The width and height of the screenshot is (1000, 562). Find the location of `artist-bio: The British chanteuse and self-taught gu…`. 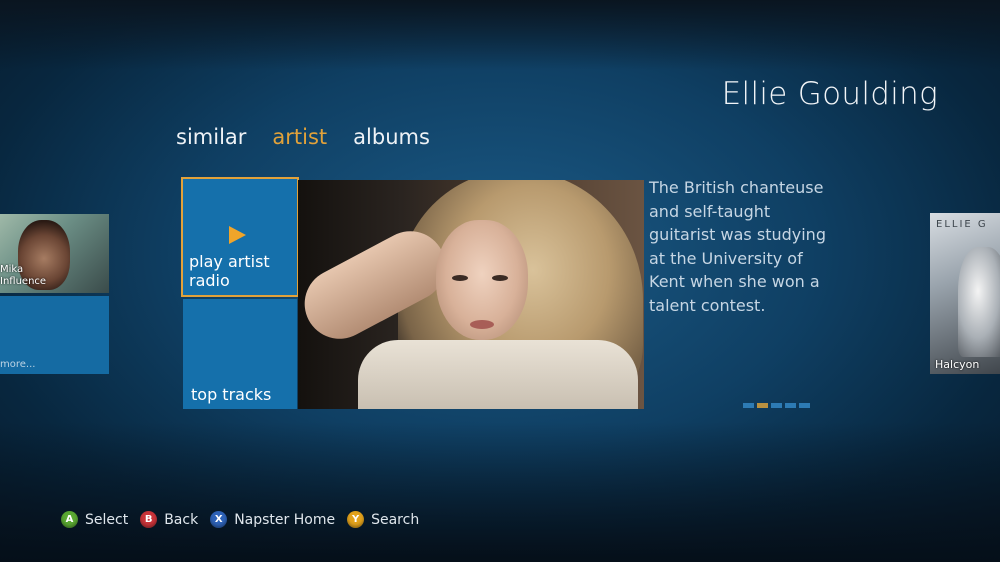

artist-bio: The British chanteuse and self-taught gu… is located at coordinates (737, 246).